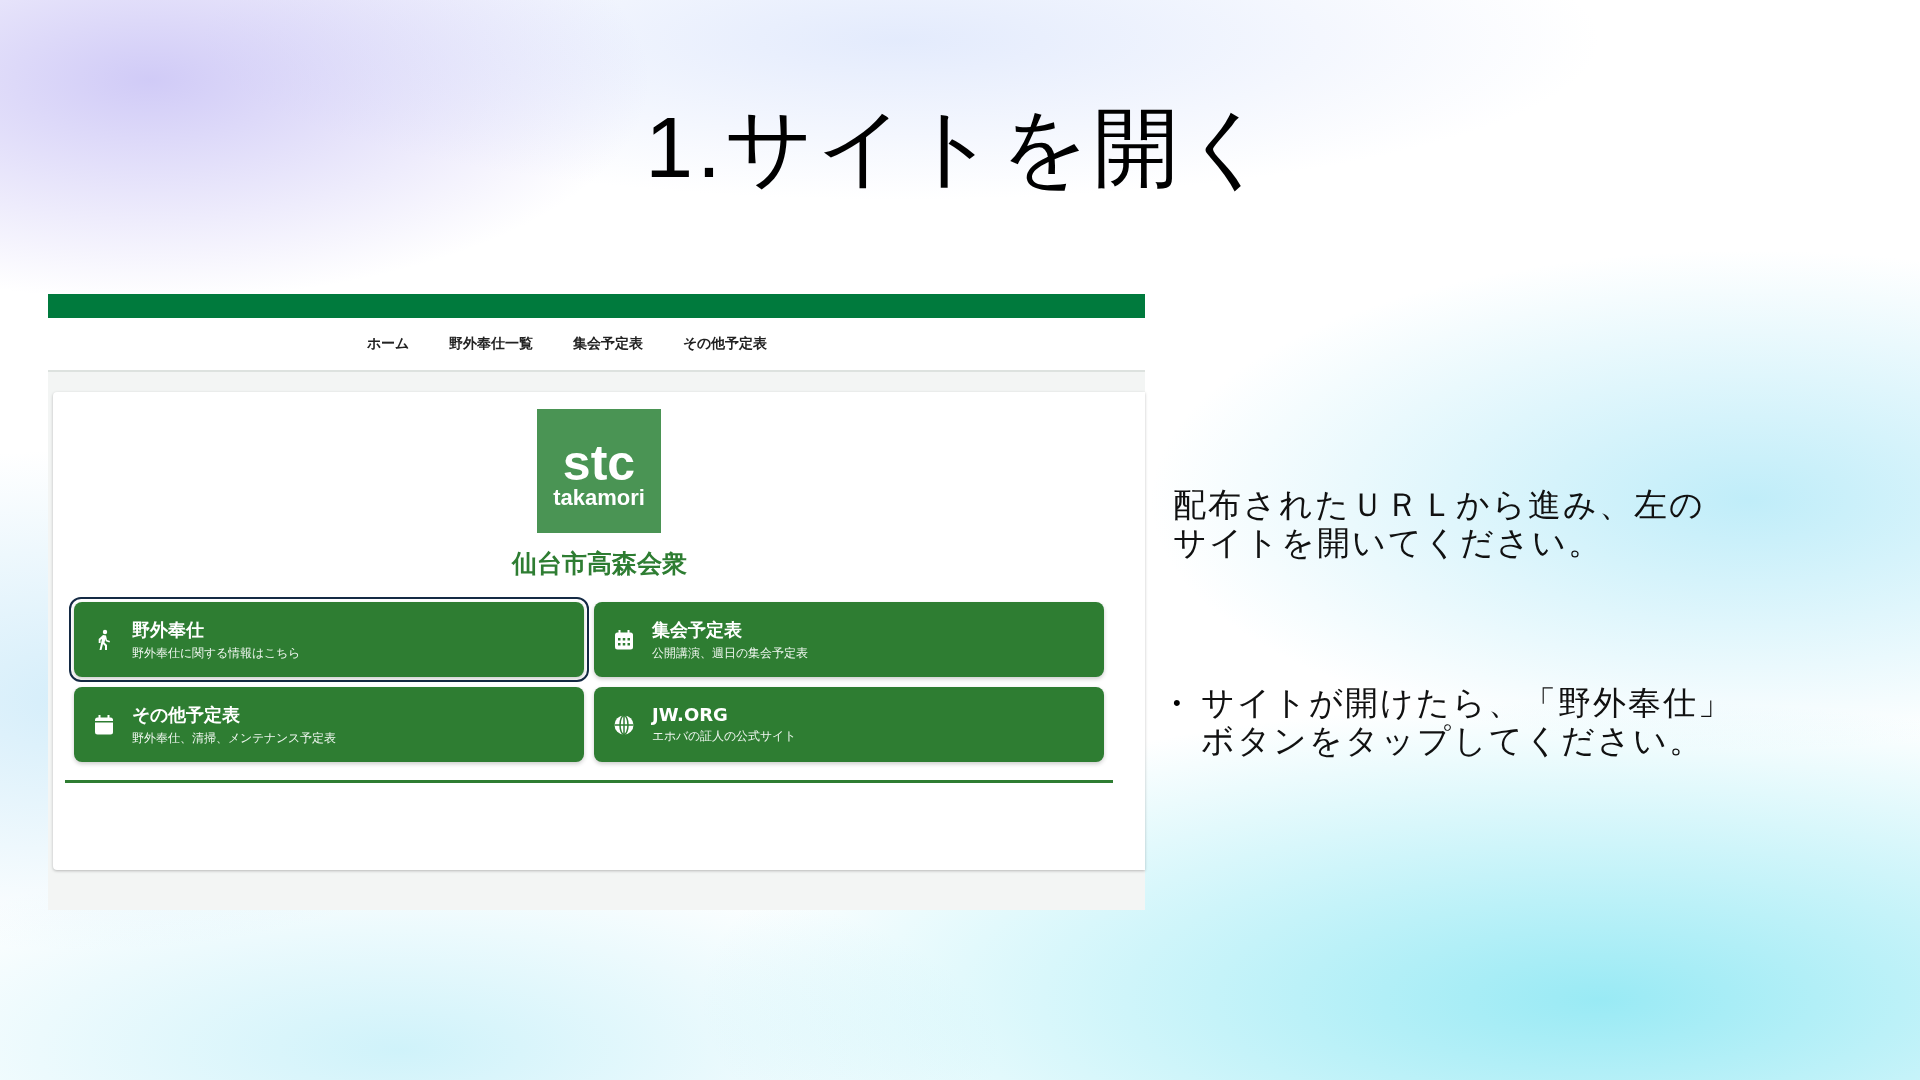 The height and width of the screenshot is (1080, 1920). Describe the element at coordinates (724, 344) in the screenshot. I see `nav-link: その他予定表` at that location.